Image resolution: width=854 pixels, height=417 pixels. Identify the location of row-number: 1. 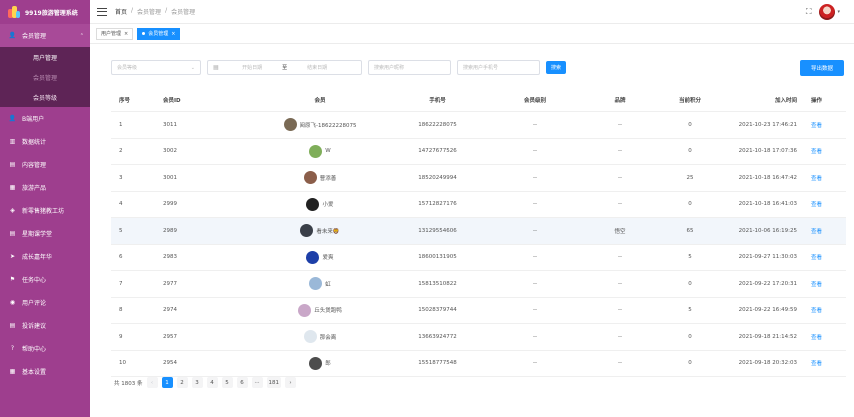
(121, 124).